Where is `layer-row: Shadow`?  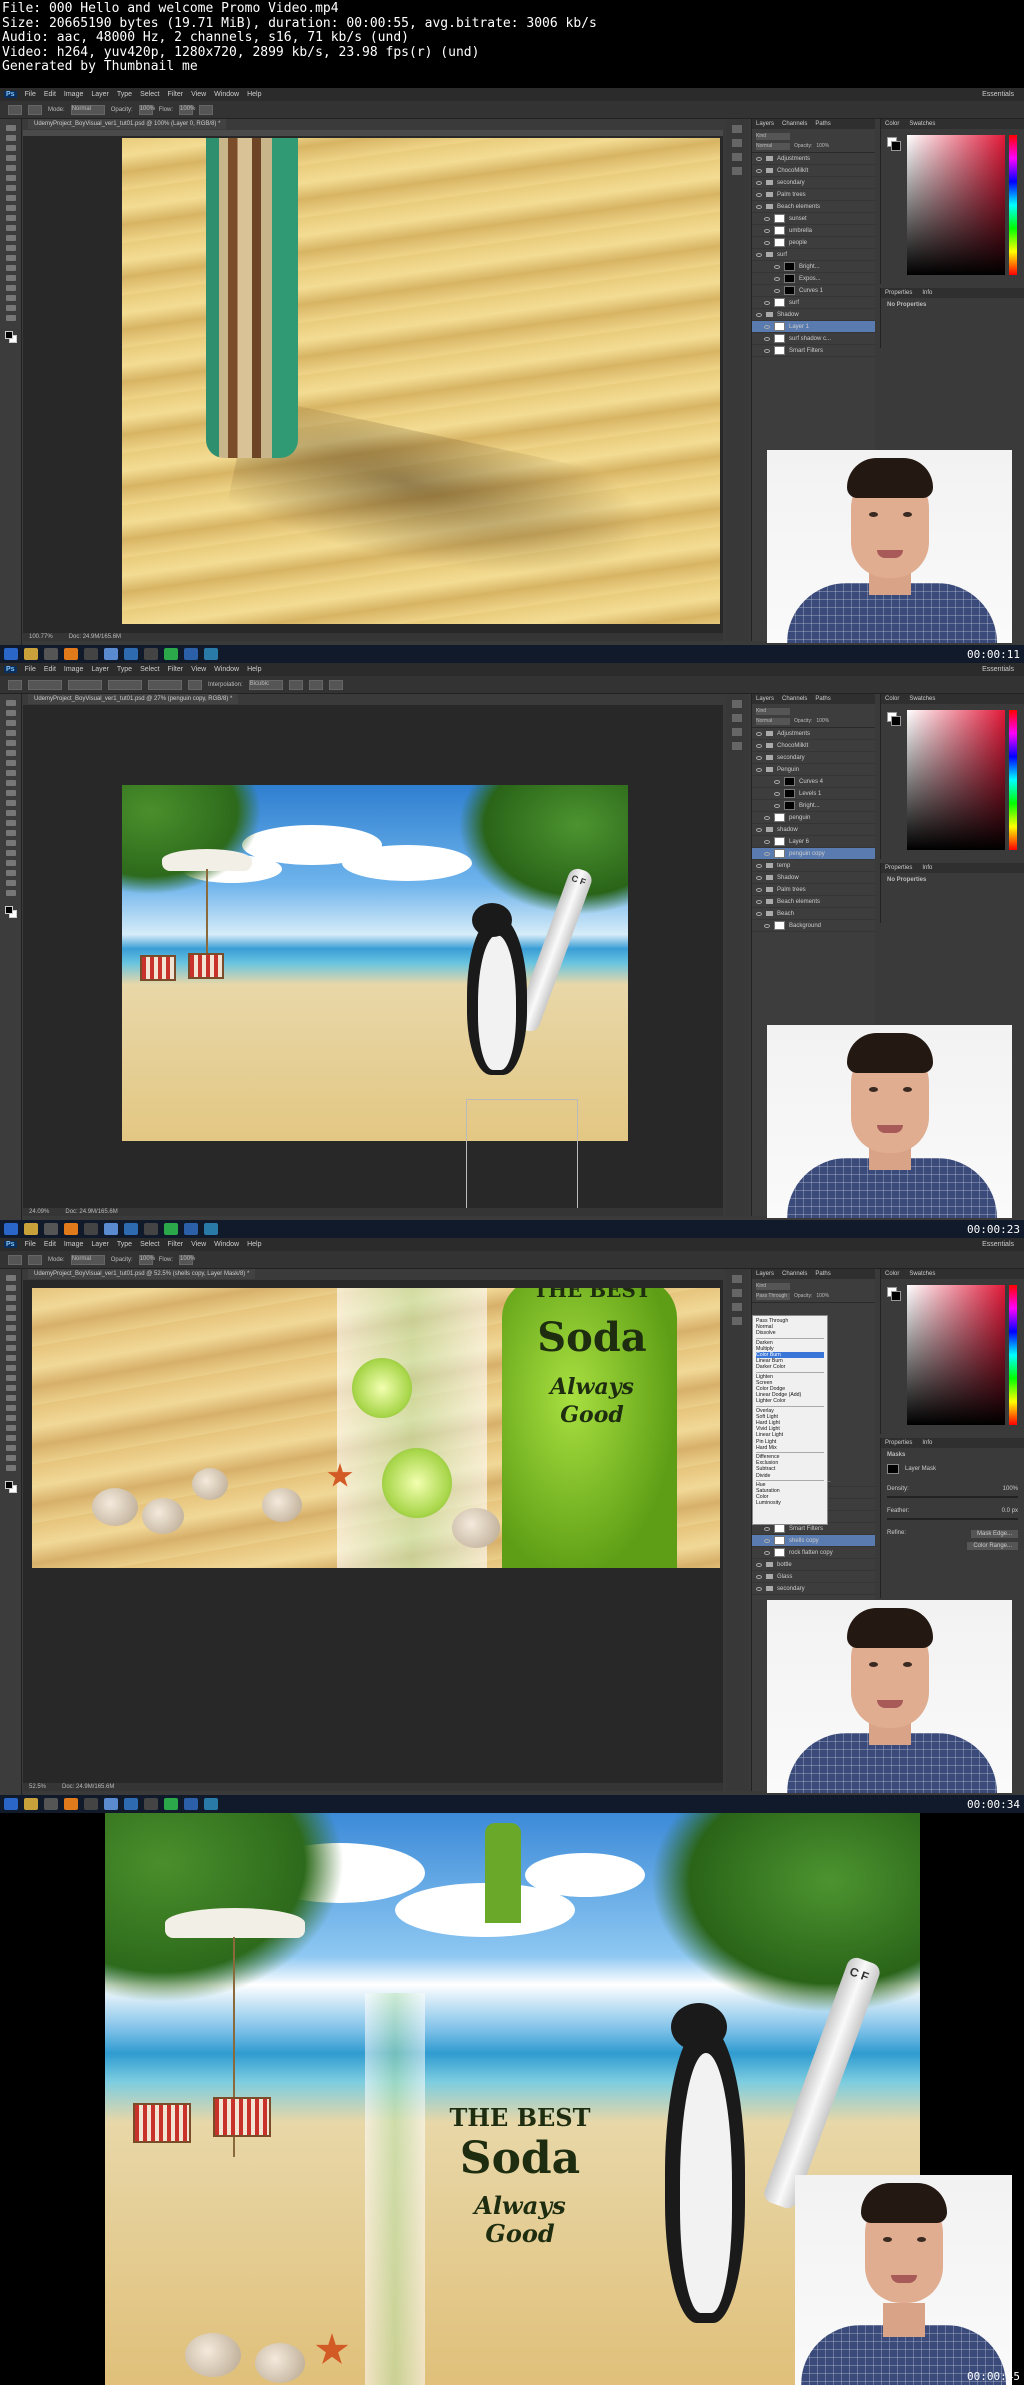
layer-row: Shadow is located at coordinates (813, 878).